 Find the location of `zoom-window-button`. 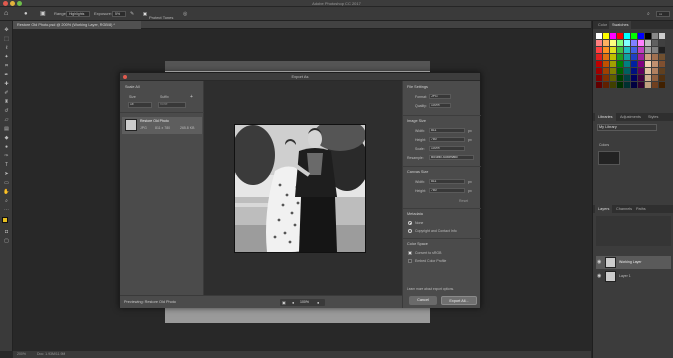

zoom-window-button is located at coordinates (19, 3).